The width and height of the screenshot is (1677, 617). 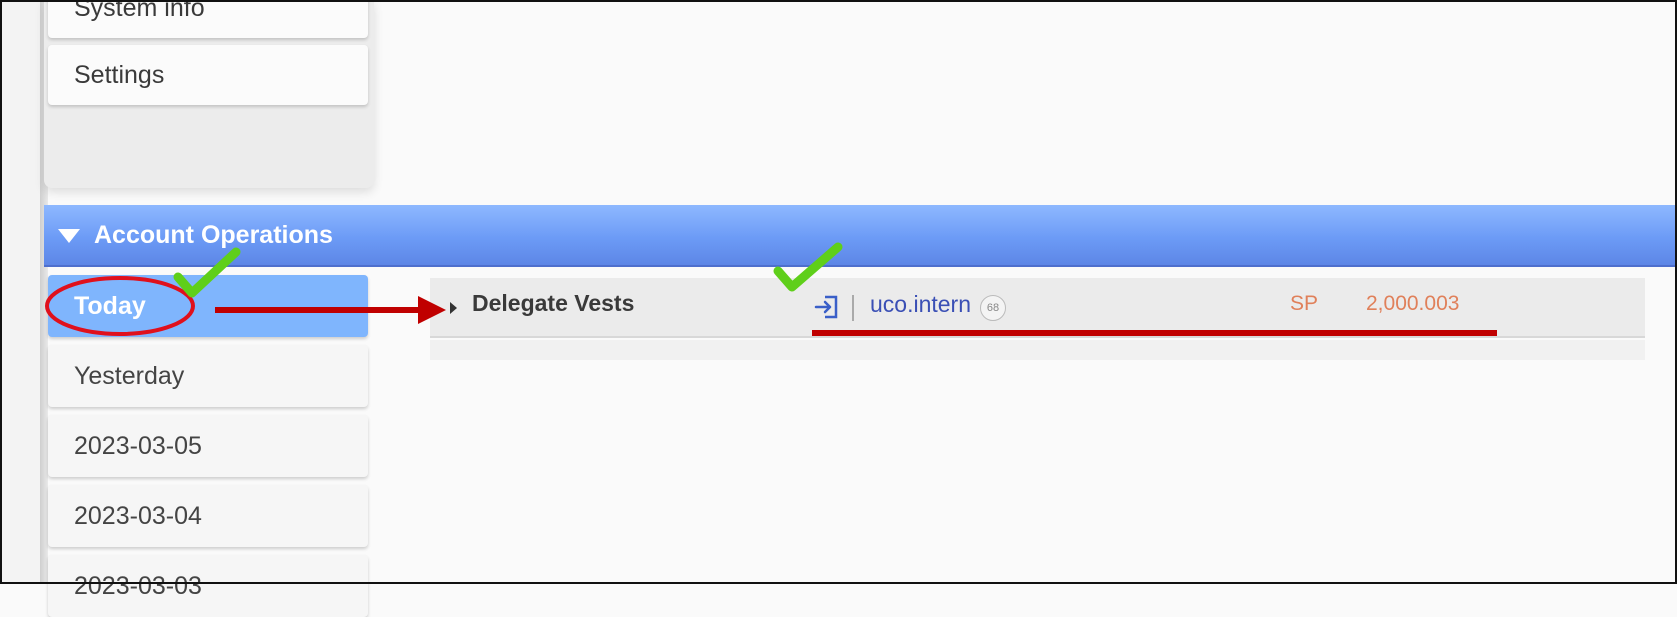 I want to click on date-label: Yesterday, so click(x=129, y=376).